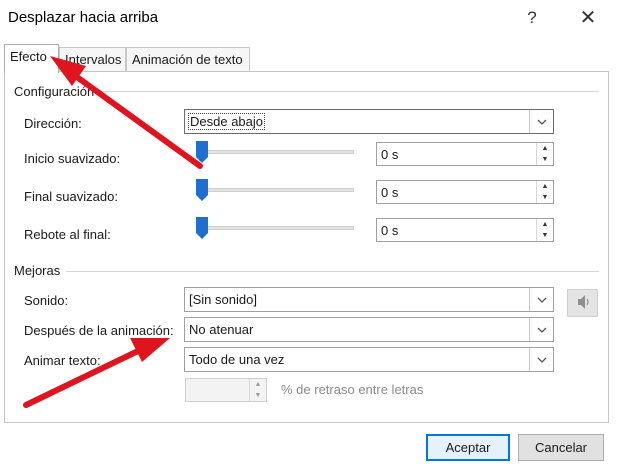  What do you see at coordinates (275, 190) in the screenshot?
I see `smooth-end-slider-track` at bounding box center [275, 190].